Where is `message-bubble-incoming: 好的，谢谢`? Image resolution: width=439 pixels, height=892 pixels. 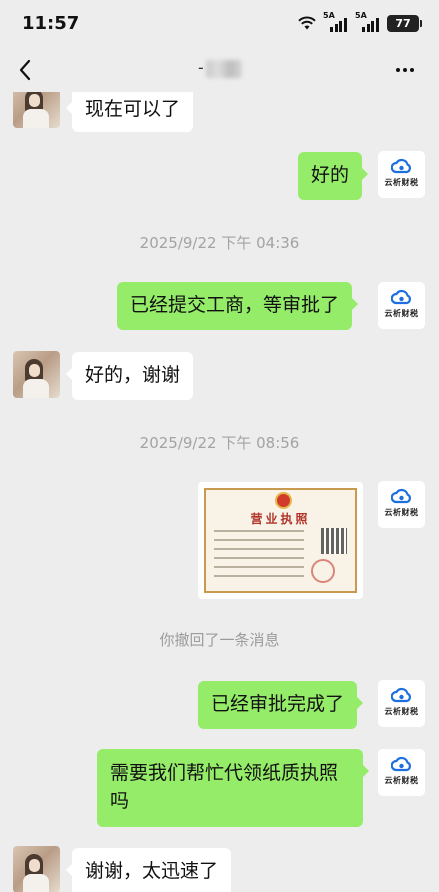
message-bubble-incoming: 好的，谢谢 is located at coordinates (129, 376).